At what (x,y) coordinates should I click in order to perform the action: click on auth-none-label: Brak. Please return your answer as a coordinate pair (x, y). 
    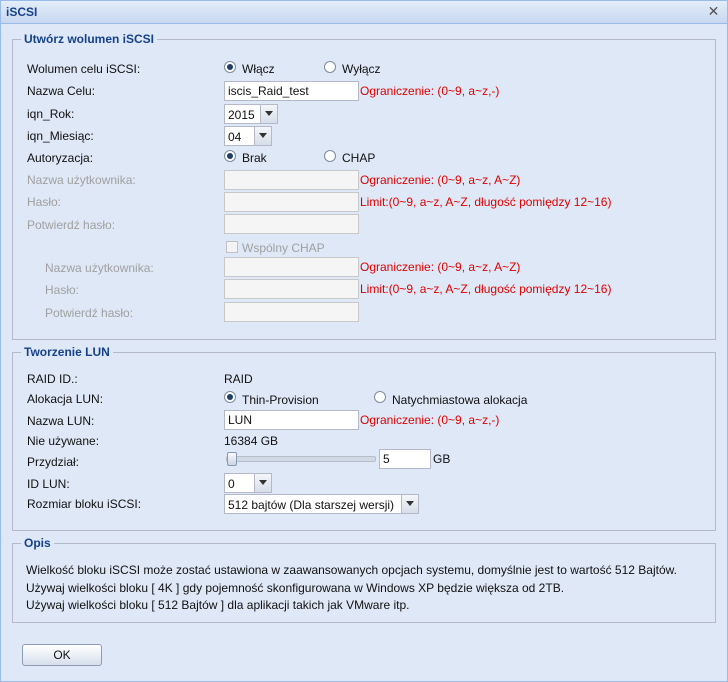
    Looking at the image, I should click on (254, 158).